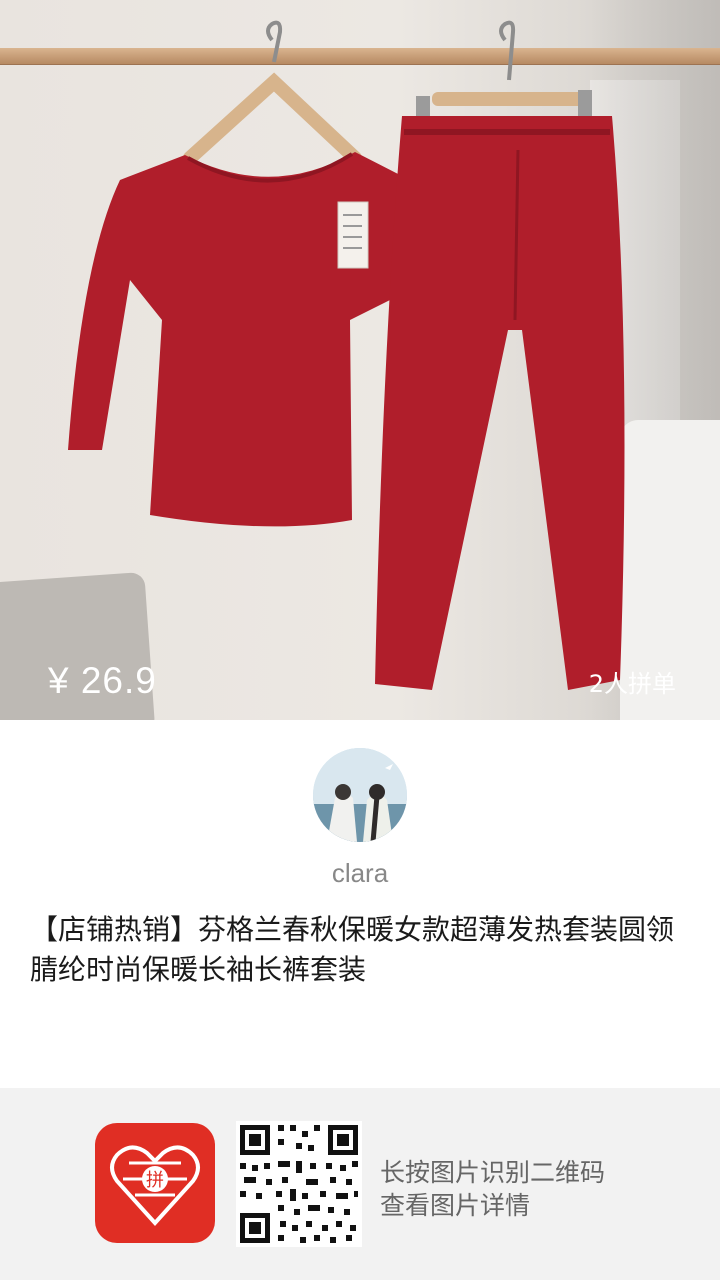 The image size is (720, 1280). I want to click on hanger-right, so click(511, 99).